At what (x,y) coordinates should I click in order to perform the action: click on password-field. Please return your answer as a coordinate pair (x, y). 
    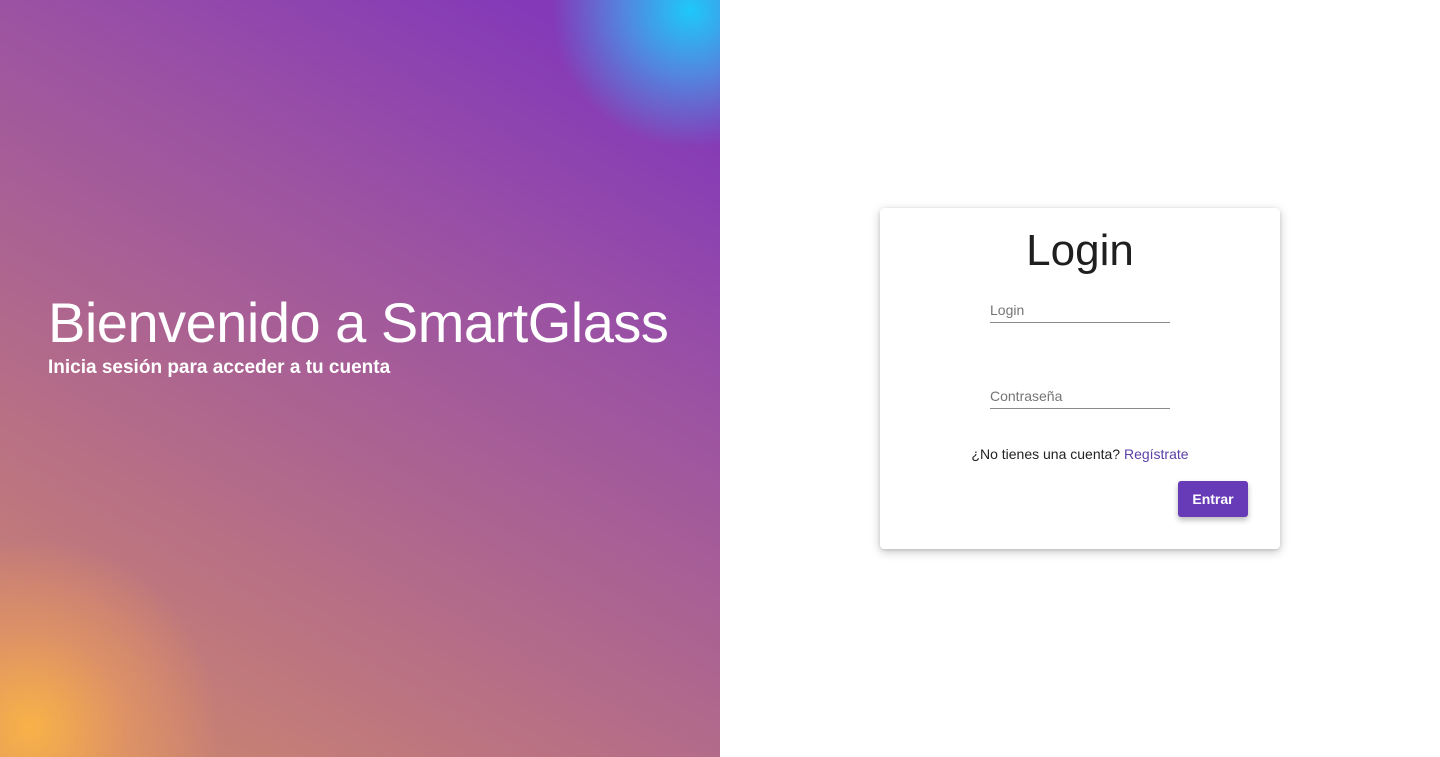
    Looking at the image, I should click on (1080, 397).